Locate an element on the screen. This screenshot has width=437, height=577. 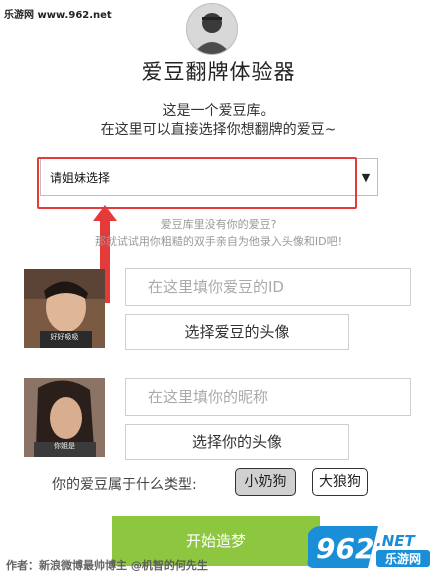
962-net-watermark: 962 .NET 乐游网 is located at coordinates (370, 547).